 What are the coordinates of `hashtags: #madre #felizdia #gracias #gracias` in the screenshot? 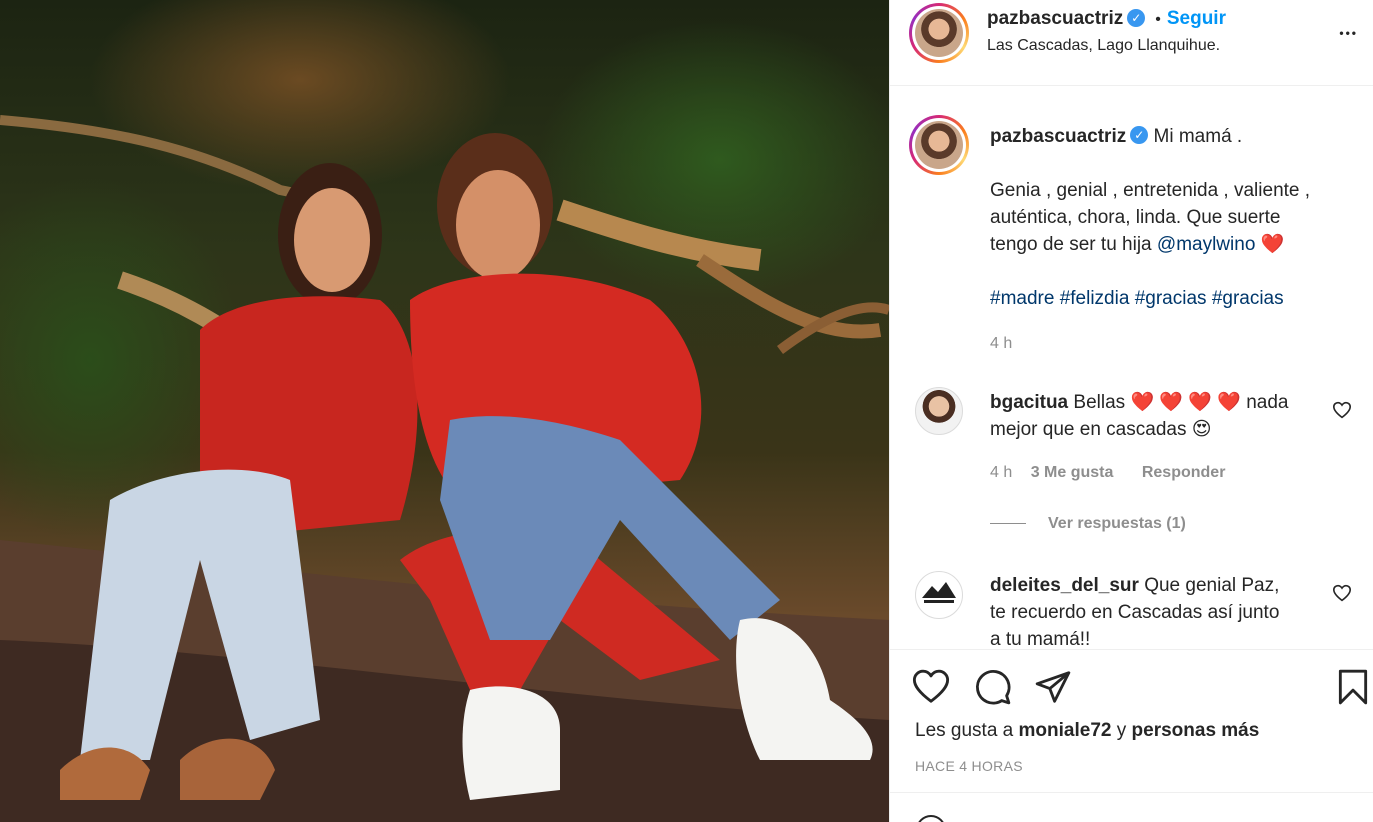 It's located at (1170, 298).